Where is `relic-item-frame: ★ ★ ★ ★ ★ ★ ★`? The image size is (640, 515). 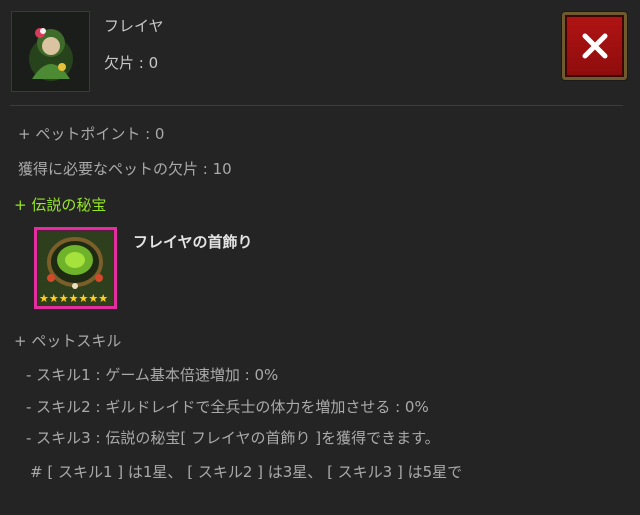
relic-item-frame: ★ ★ ★ ★ ★ ★ ★ is located at coordinates (75, 268).